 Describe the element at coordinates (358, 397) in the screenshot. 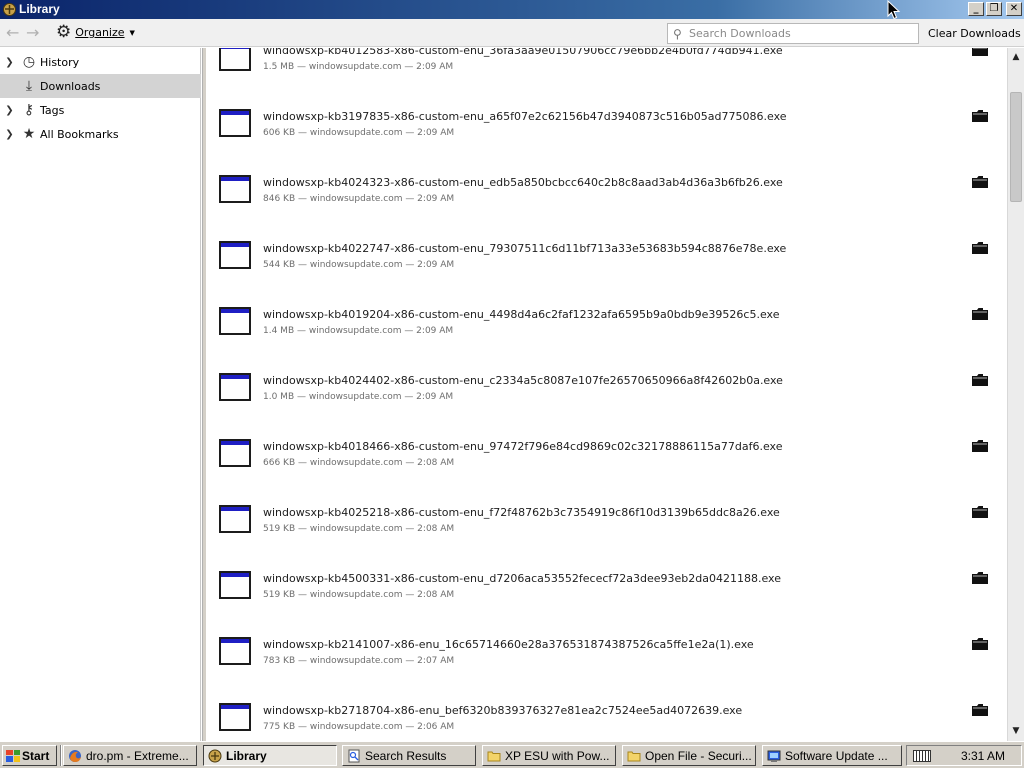

I see `download-meta: 1.0 MB — windowsupdate.com — 2:09 AM` at that location.